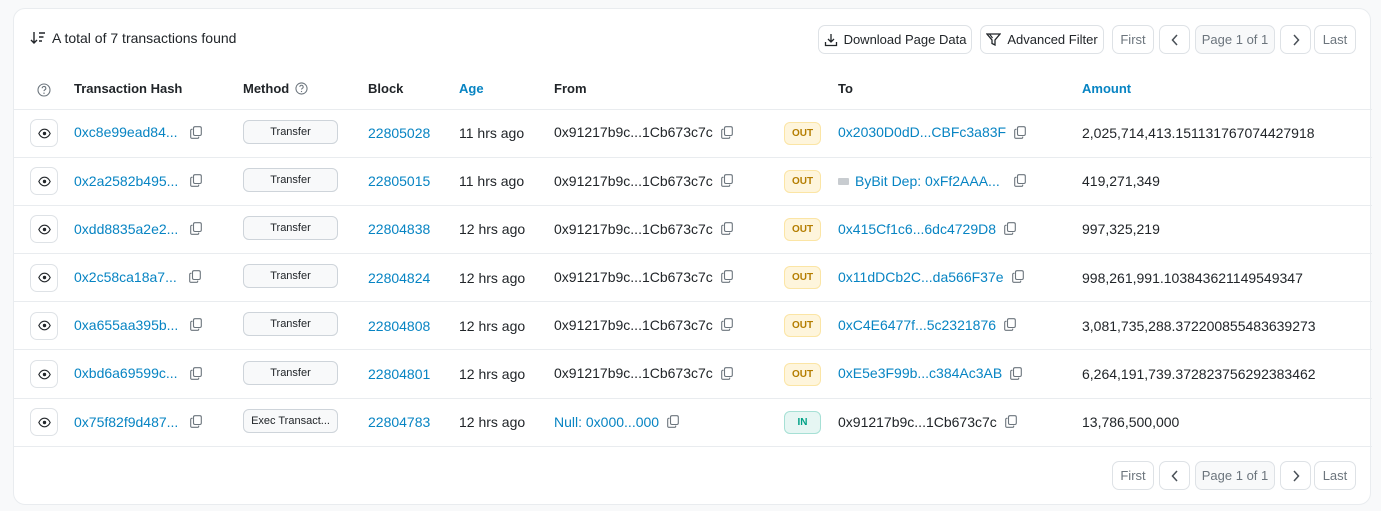  I want to click on advanced-filter-button: Advanced Filter, so click(1042, 39).